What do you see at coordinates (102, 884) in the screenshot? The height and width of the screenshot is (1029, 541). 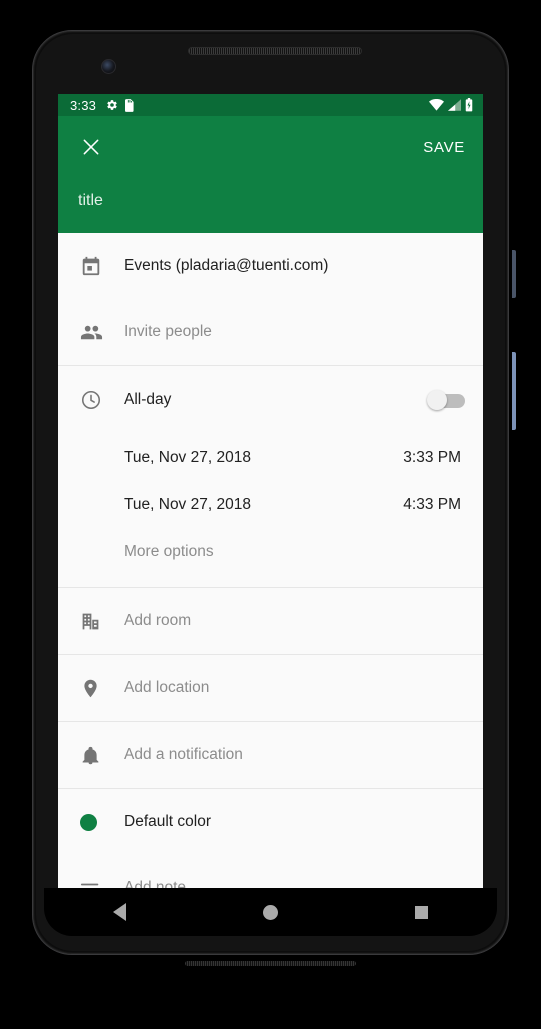 I see `notes-icon` at bounding box center [102, 884].